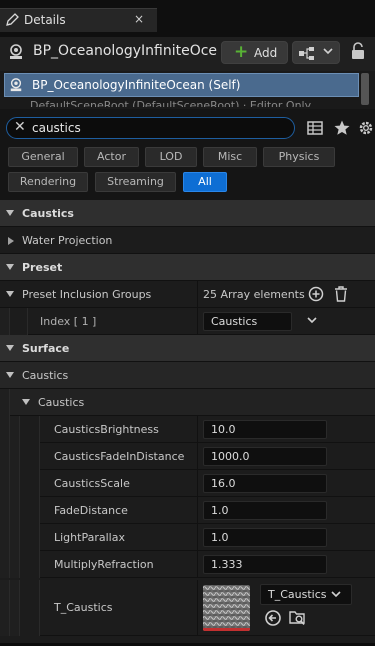 The height and width of the screenshot is (646, 375). What do you see at coordinates (187, 321) in the screenshot?
I see `property-index-1: Index [ 1 ] Caustics` at bounding box center [187, 321].